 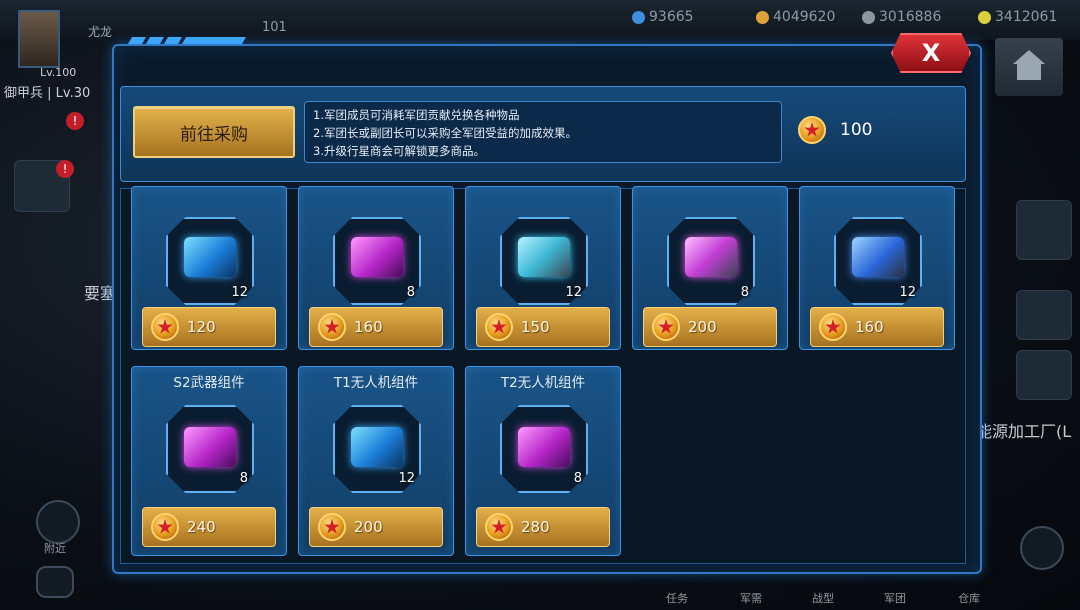 I want to click on home-button, so click(x=1029, y=67).